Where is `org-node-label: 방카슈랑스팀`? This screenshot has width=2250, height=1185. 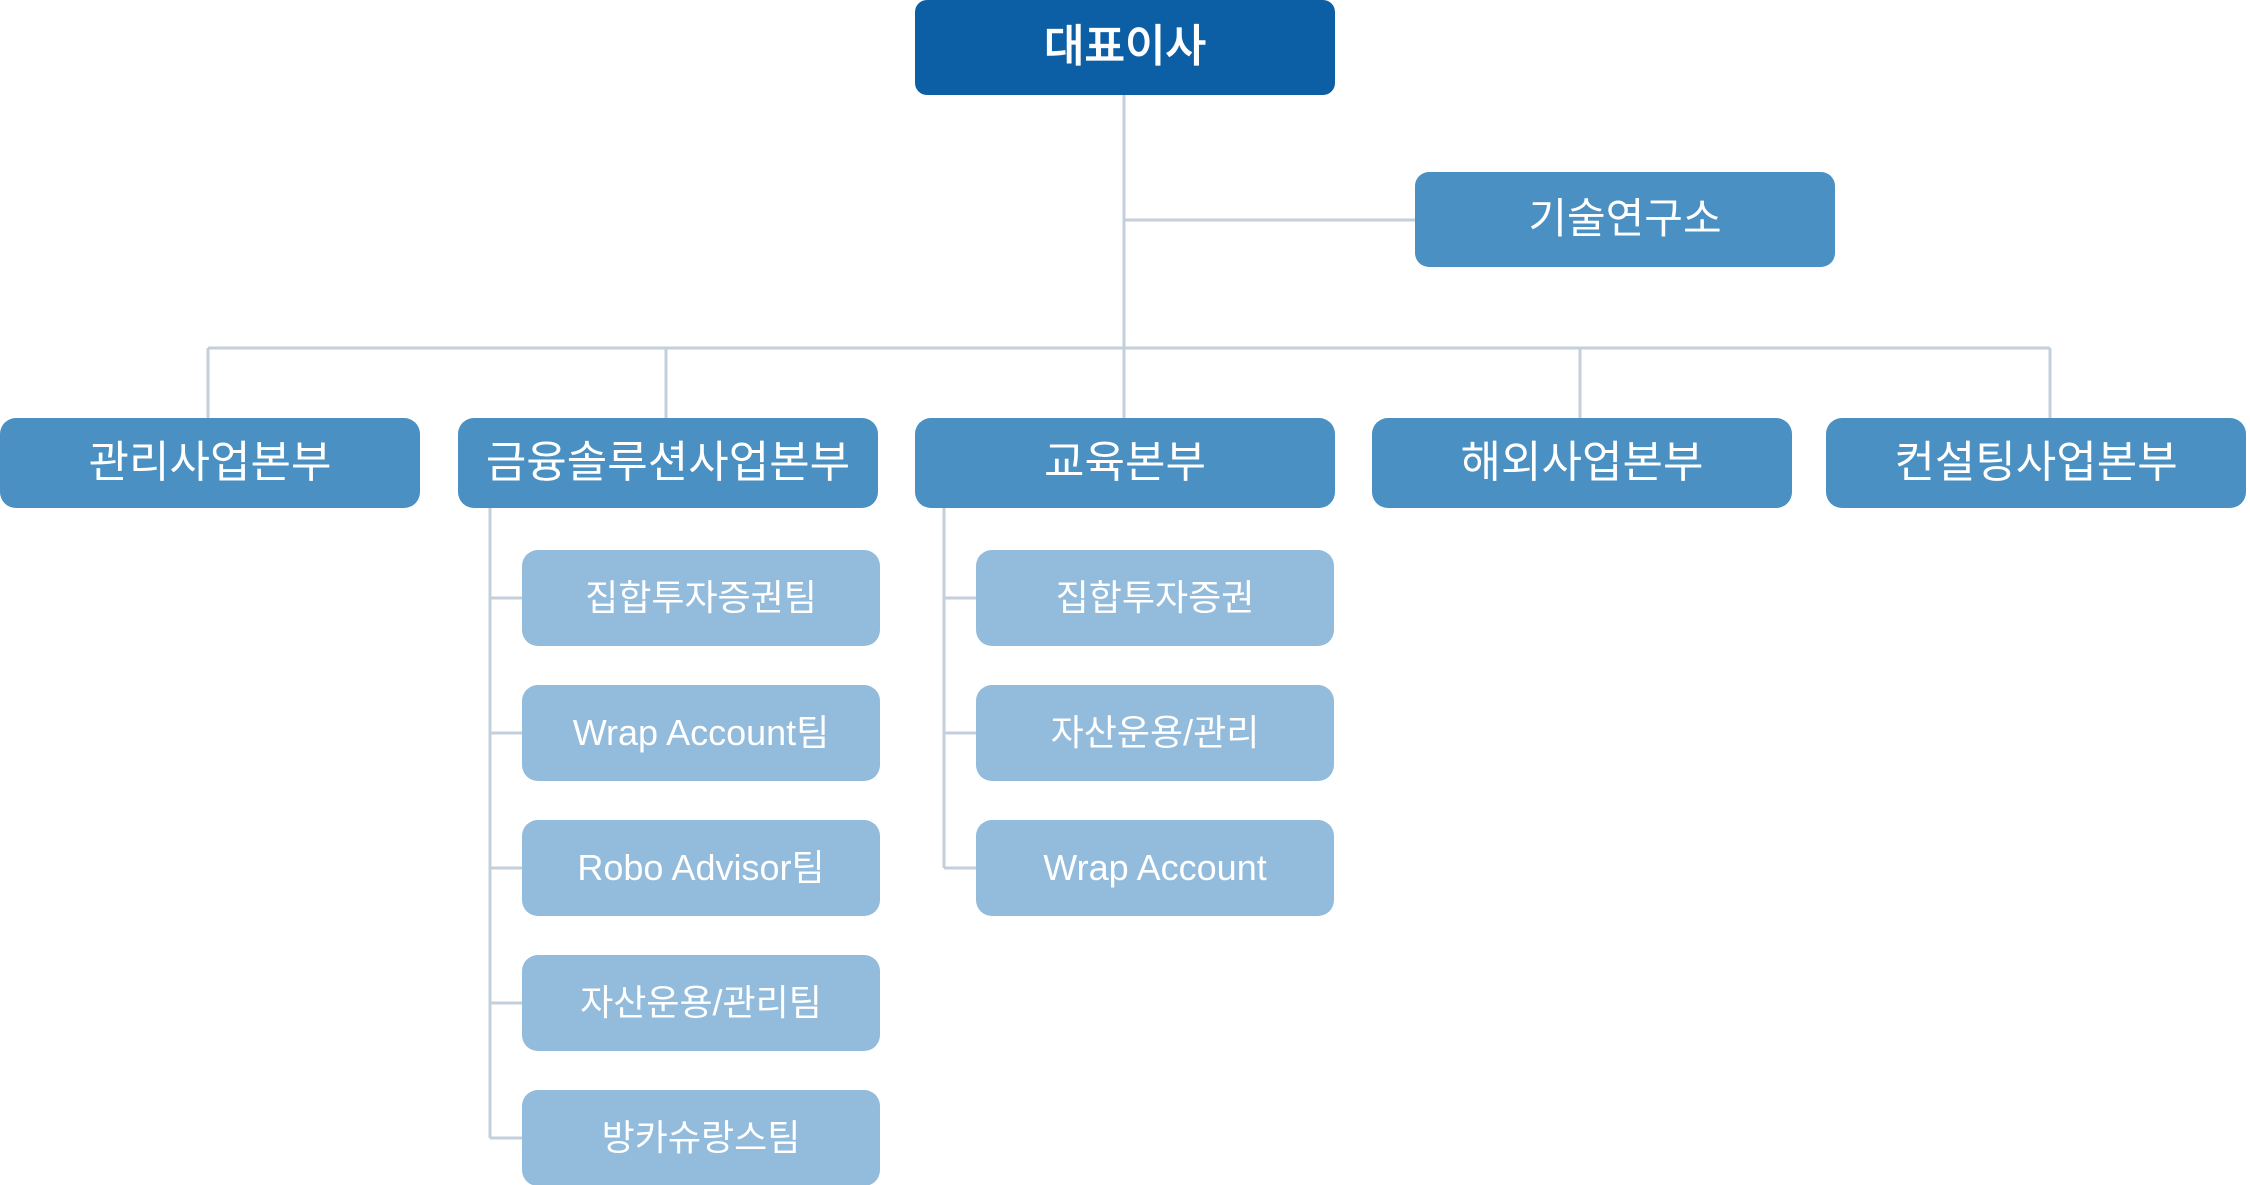 org-node-label: 방카슈랑스팀 is located at coordinates (701, 1138).